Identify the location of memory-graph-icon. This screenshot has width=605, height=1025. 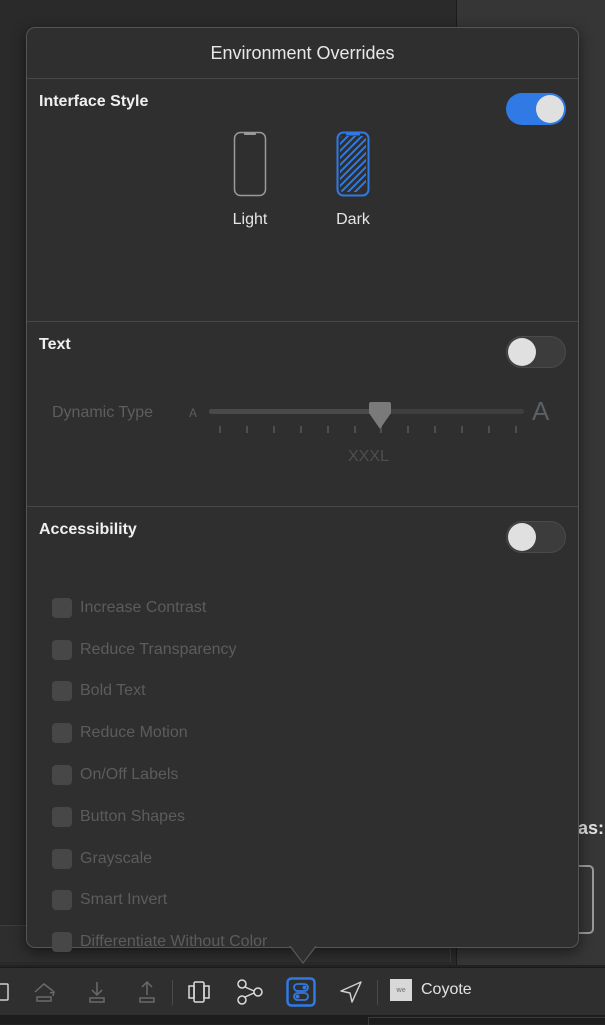
(250, 992).